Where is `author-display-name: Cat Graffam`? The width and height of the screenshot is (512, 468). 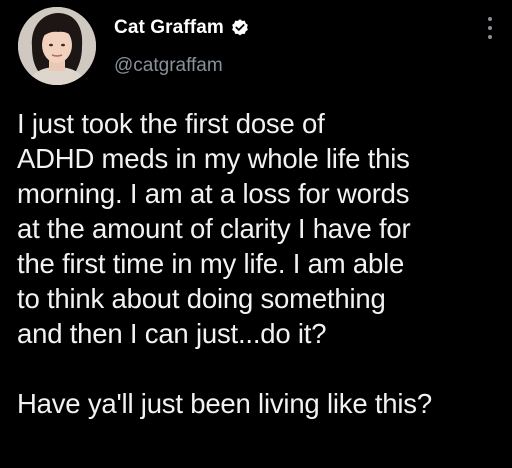 author-display-name: Cat Graffam is located at coordinates (169, 28).